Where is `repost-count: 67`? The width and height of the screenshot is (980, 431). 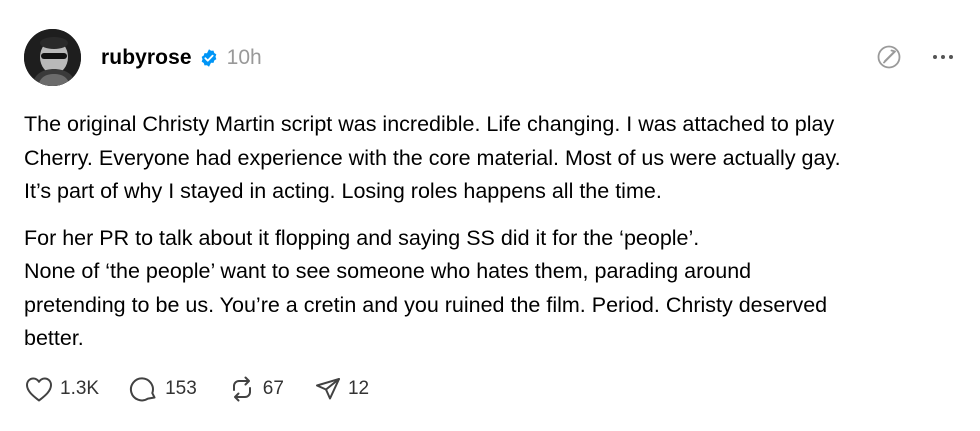
repost-count: 67 is located at coordinates (273, 388).